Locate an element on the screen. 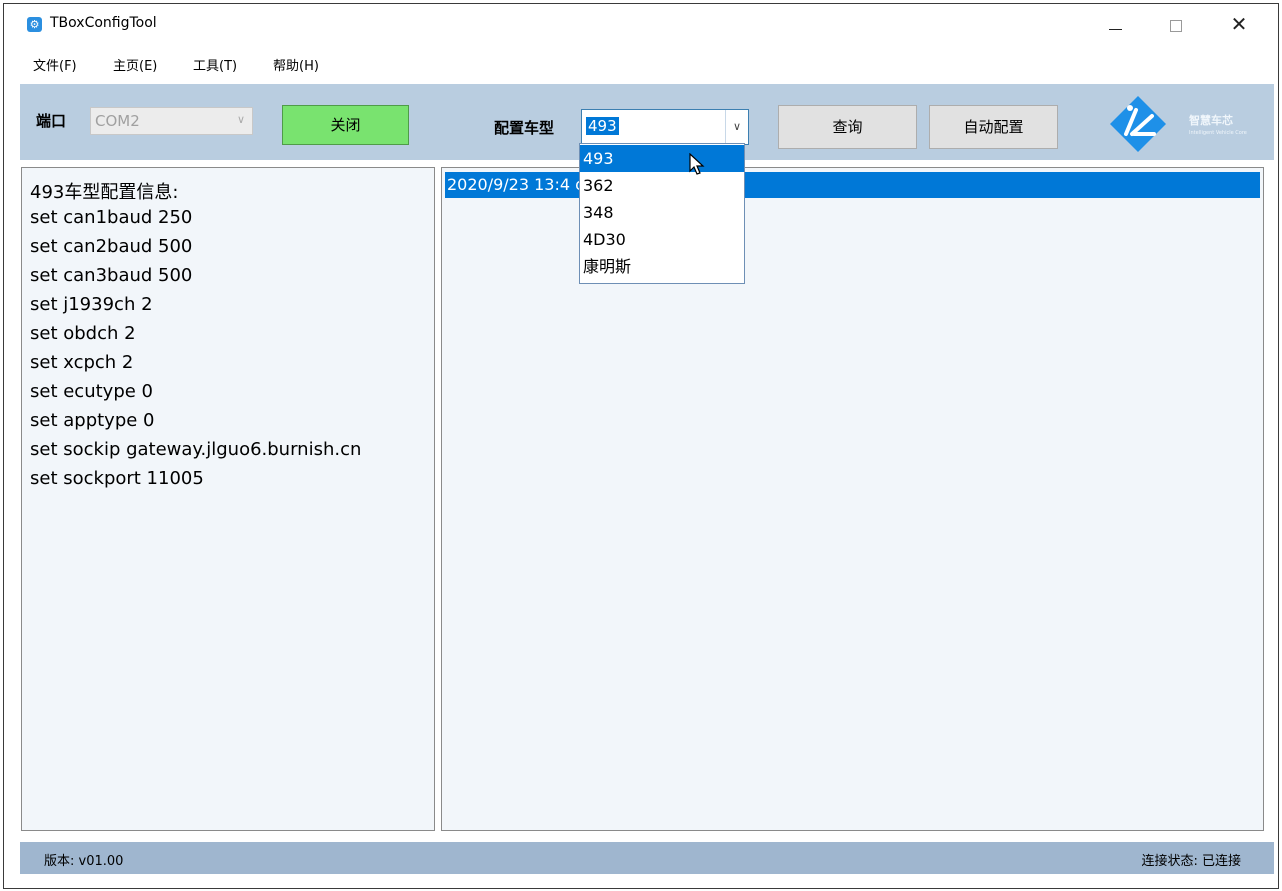  config-line: set ecutype 0 is located at coordinates (91, 391).